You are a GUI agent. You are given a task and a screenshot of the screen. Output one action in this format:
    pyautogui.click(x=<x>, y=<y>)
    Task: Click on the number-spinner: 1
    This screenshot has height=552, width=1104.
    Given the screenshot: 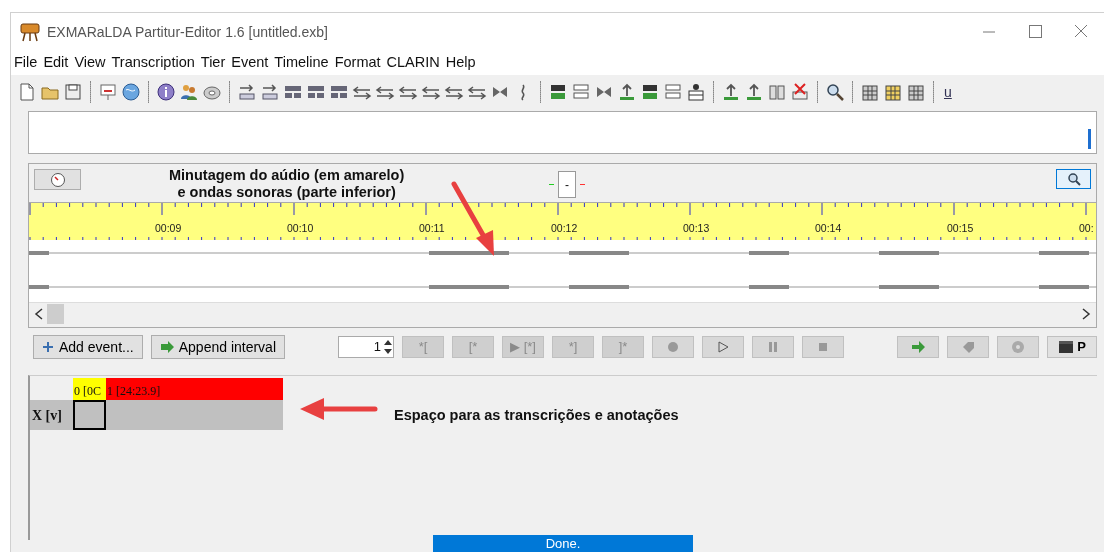 What is the action you would take?
    pyautogui.click(x=366, y=347)
    